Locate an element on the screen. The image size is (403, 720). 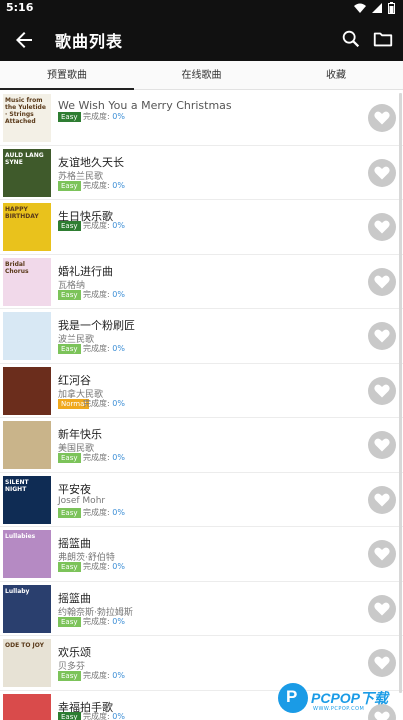
album-cover-text: Bridal Chorus is located at coordinates (17, 267).